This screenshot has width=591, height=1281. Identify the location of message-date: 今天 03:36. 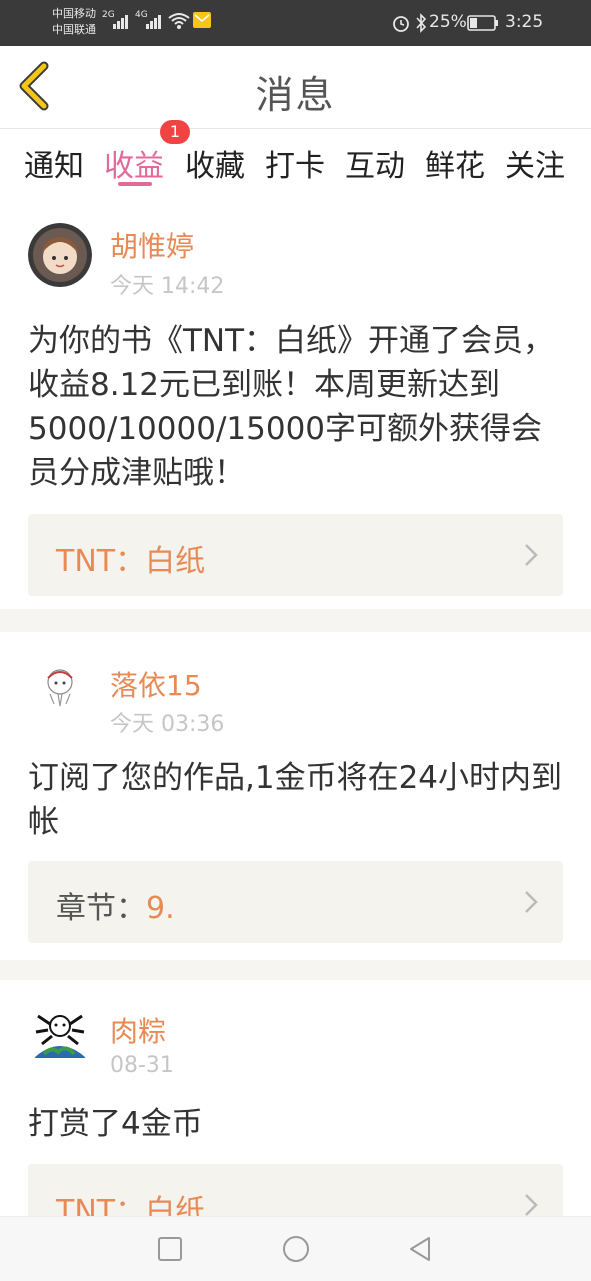
(167, 724).